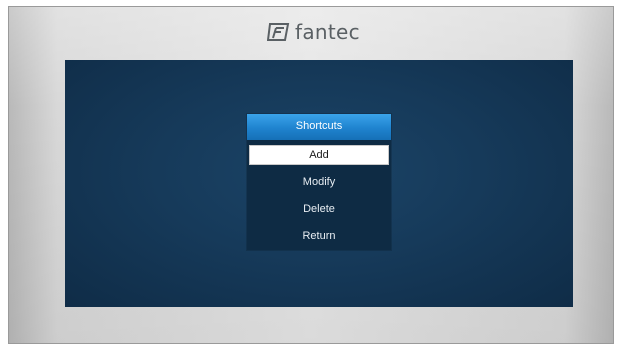  I want to click on shortcuts-menu: Shortcuts Add Modify Delete Return, so click(319, 182).